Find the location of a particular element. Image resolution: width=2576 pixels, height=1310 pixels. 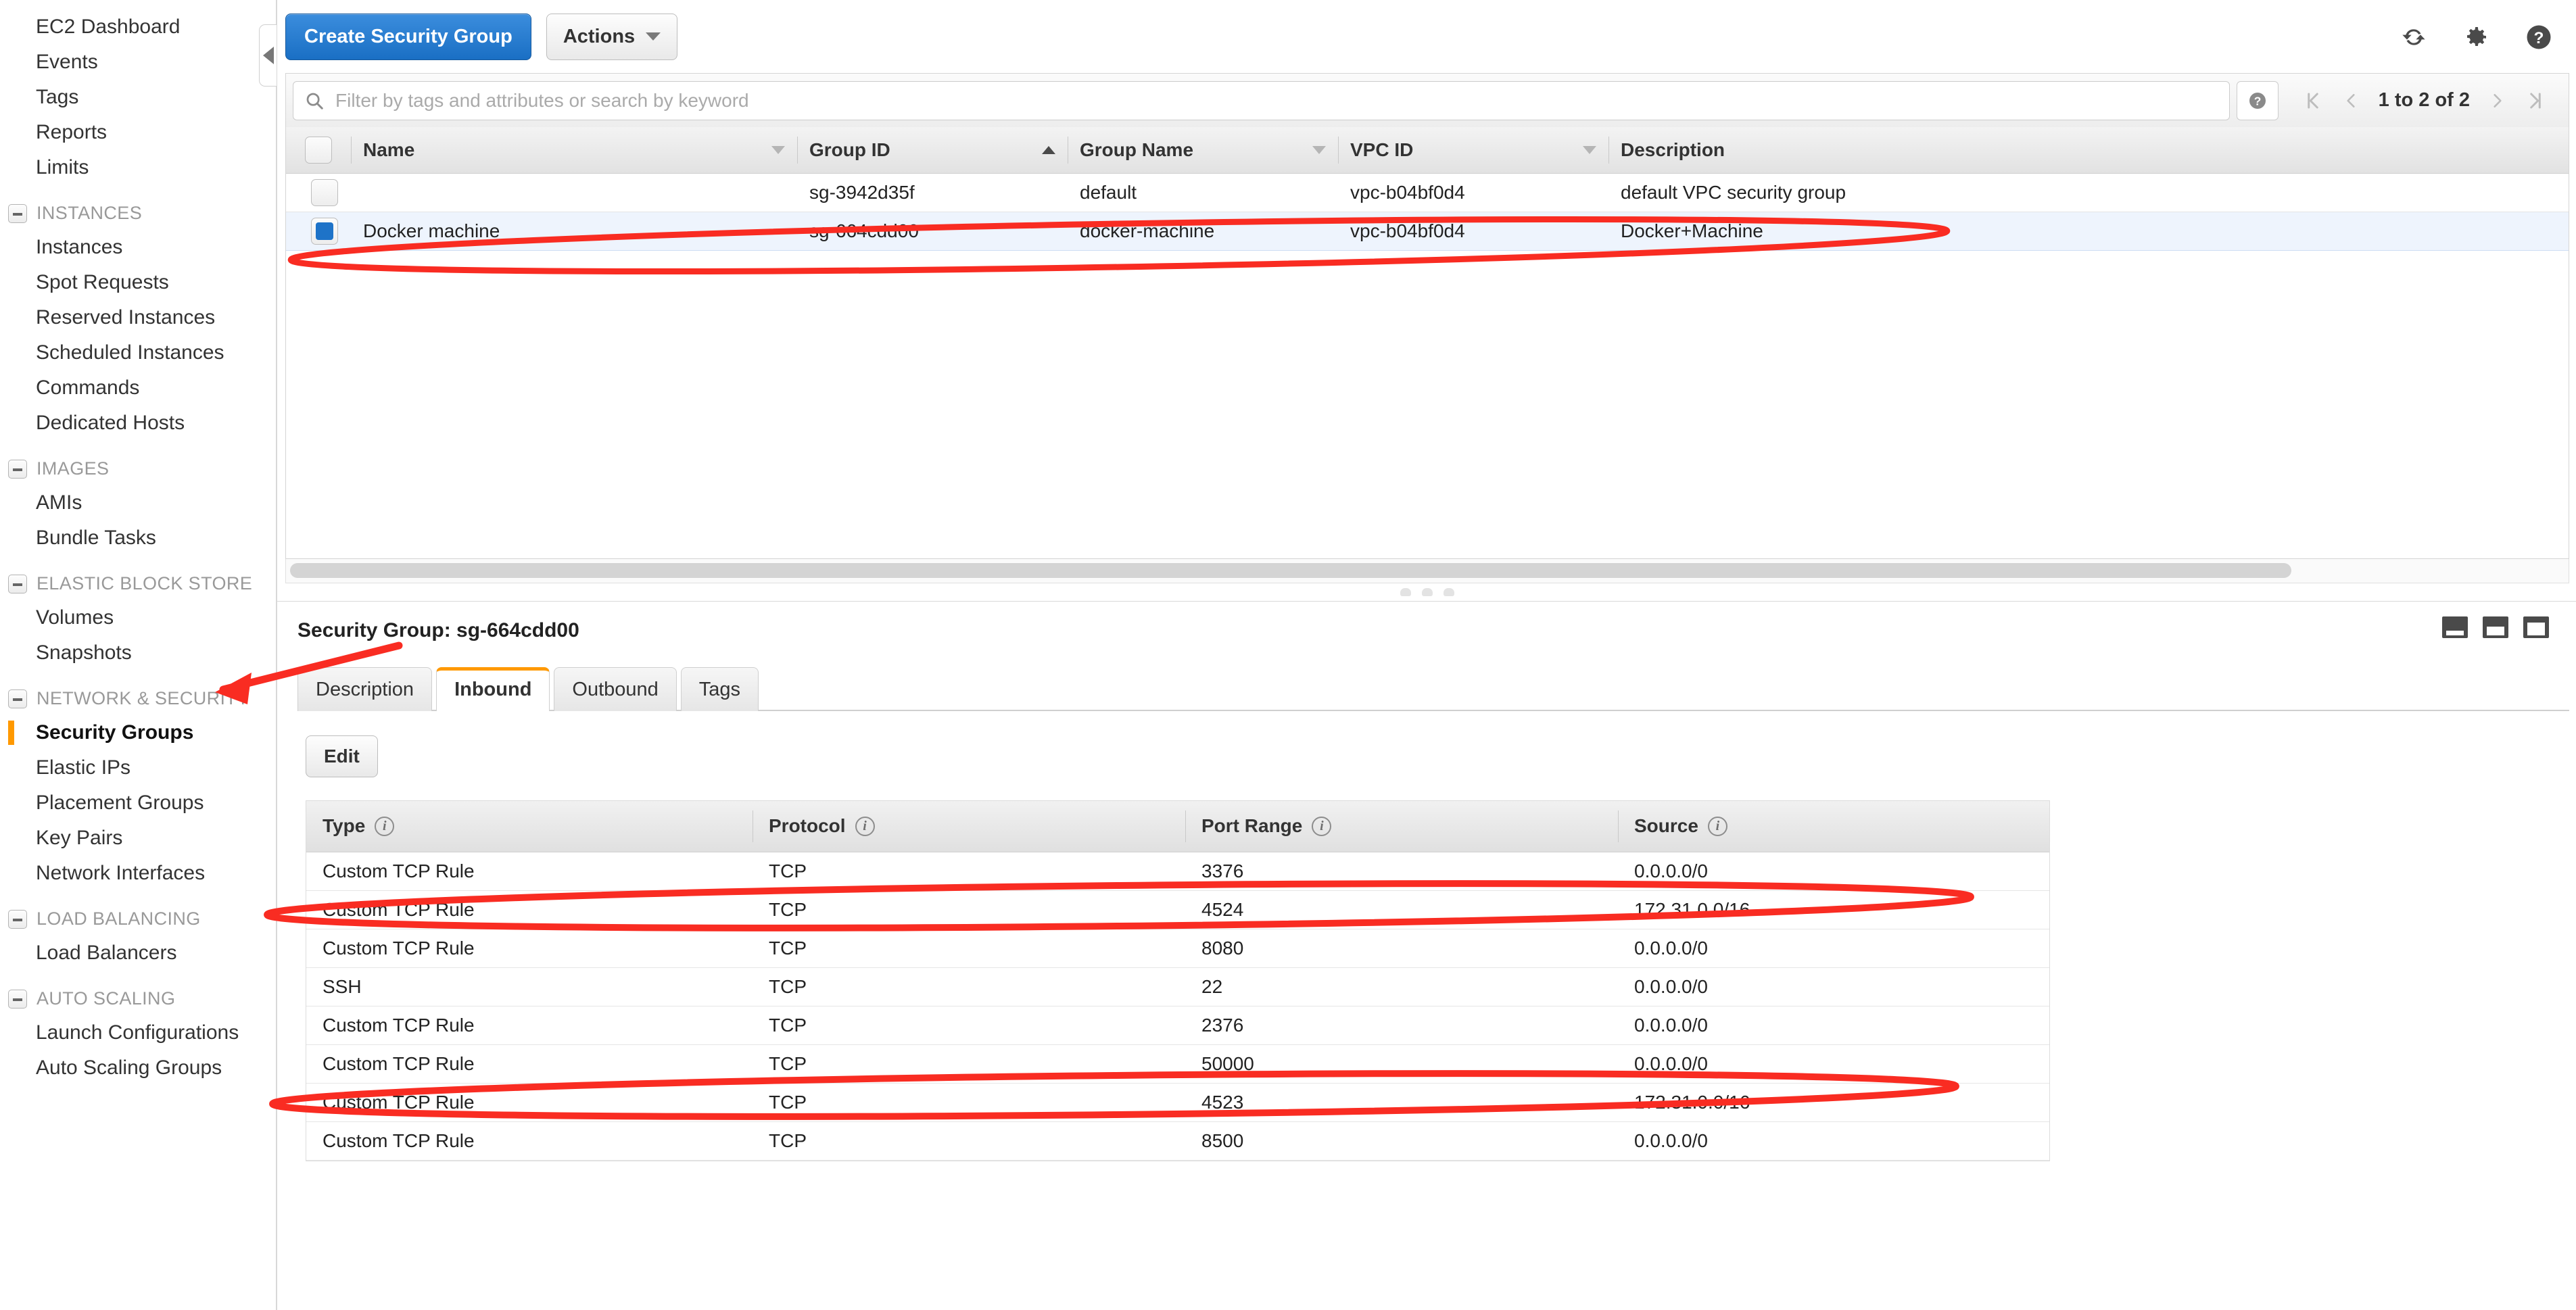

sidebar-item-events: Events is located at coordinates (138, 62).